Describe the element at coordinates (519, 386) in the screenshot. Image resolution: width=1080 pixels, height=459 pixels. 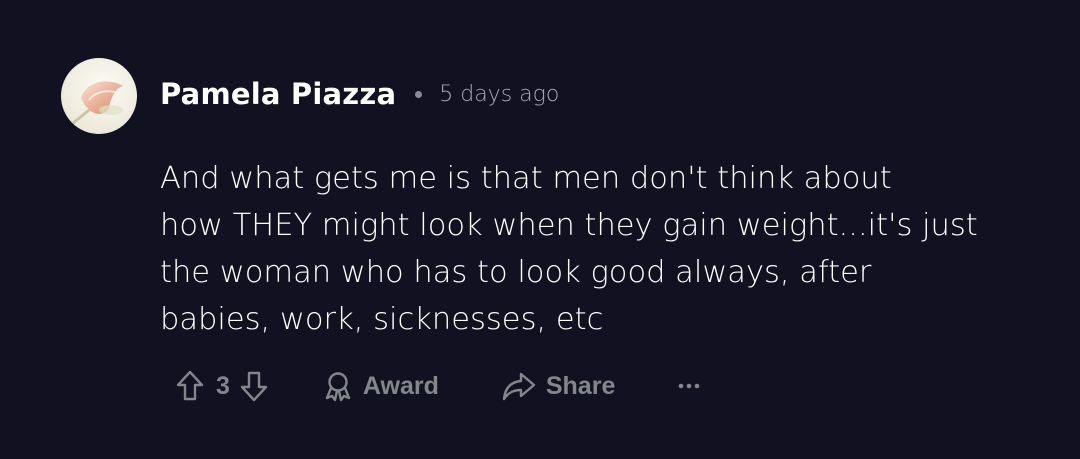
I see `share-arrow-icon` at that location.